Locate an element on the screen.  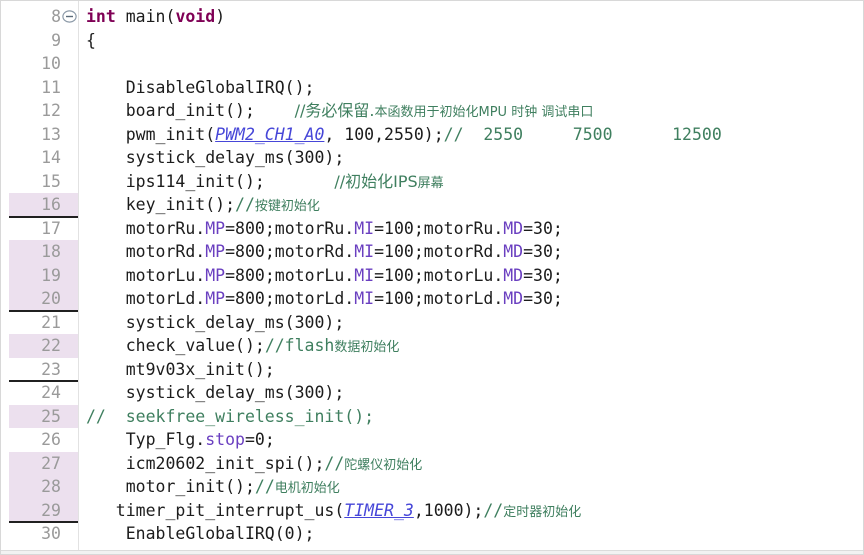
code-token: =100;motorRd. is located at coordinates (439, 251).